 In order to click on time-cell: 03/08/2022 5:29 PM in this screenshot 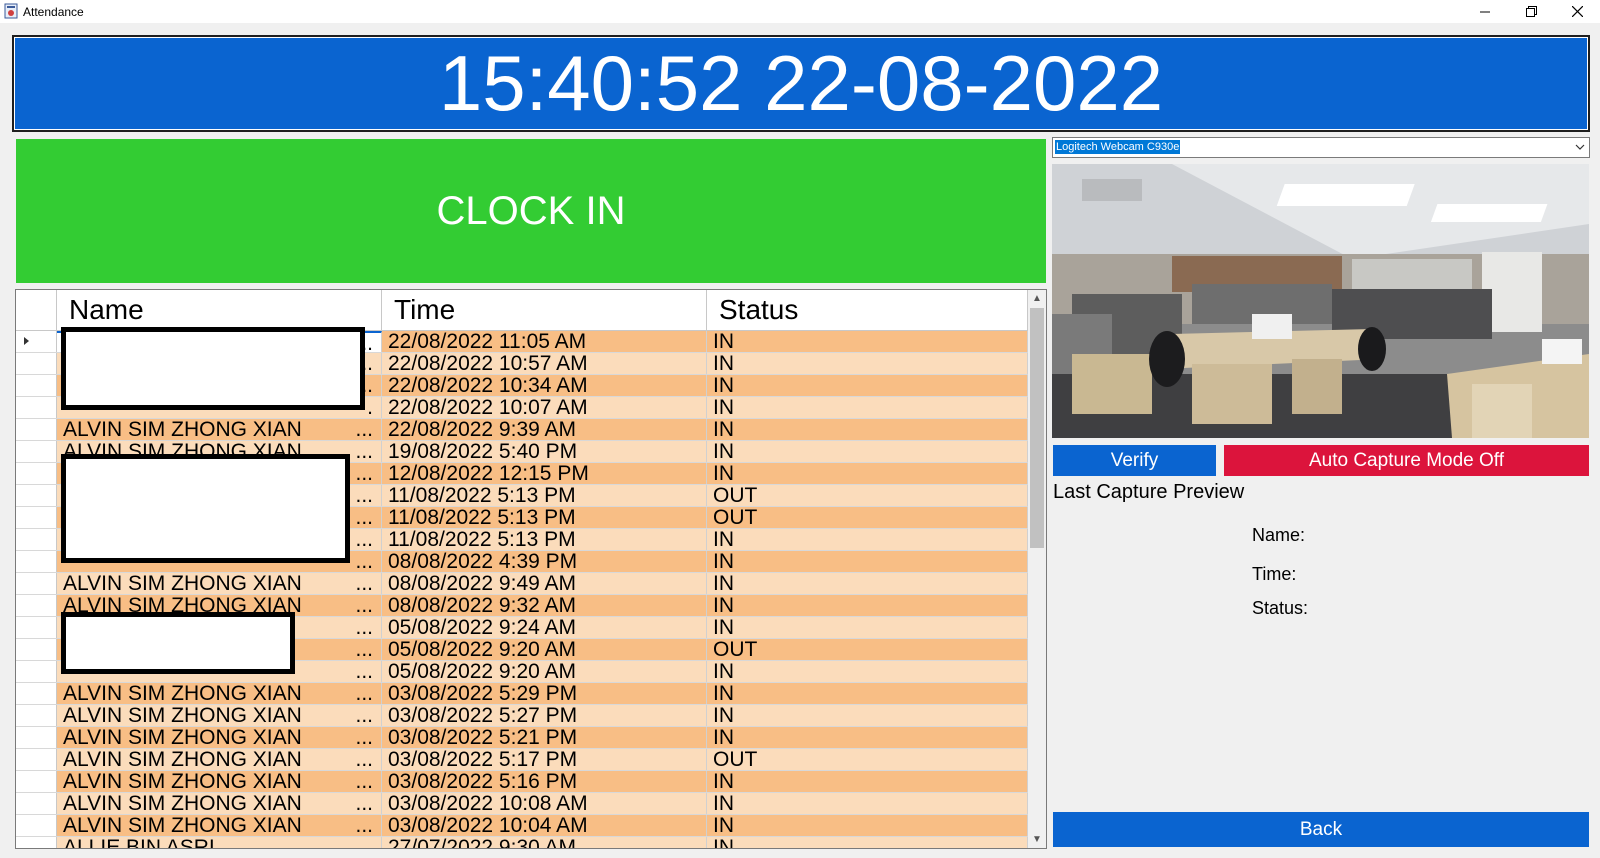, I will do `click(544, 693)`.